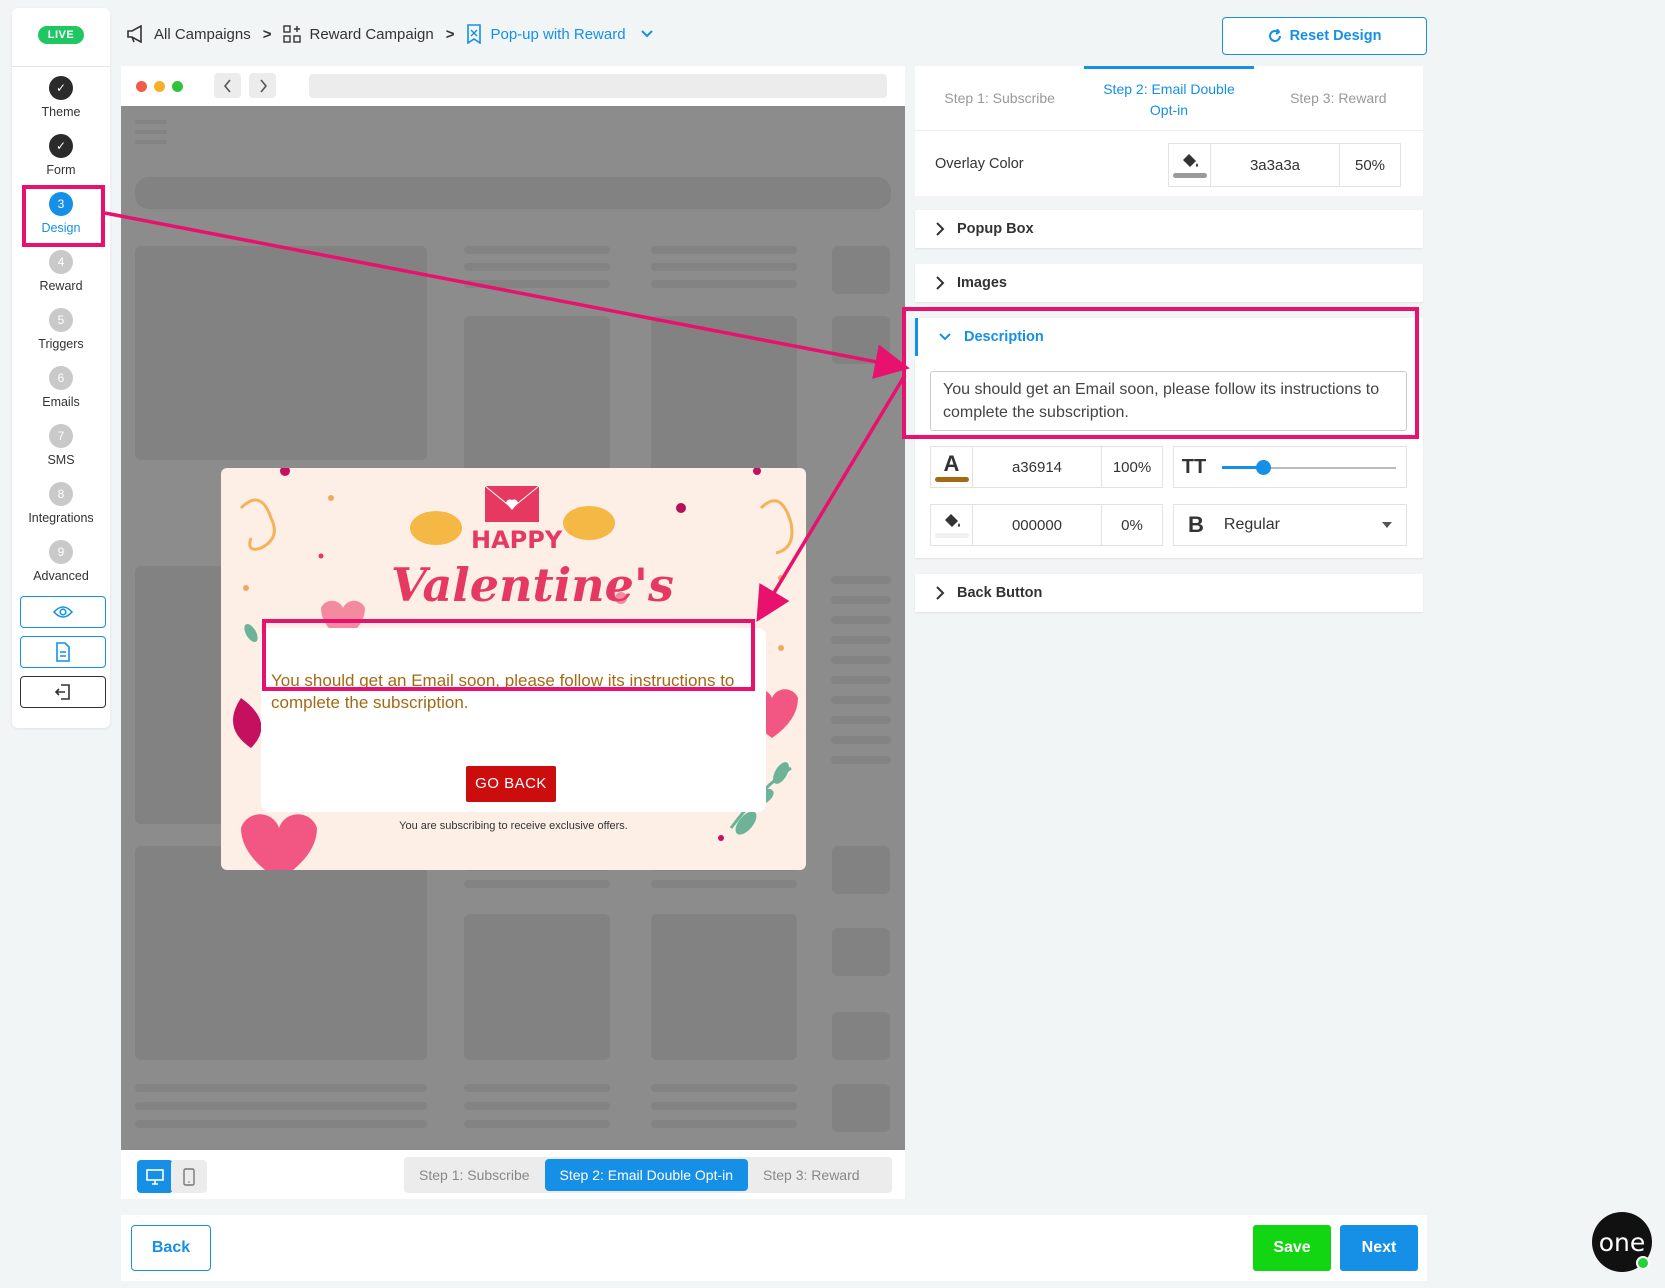 Image resolution: width=1665 pixels, height=1288 pixels. I want to click on card-placeholder, so click(281, 353).